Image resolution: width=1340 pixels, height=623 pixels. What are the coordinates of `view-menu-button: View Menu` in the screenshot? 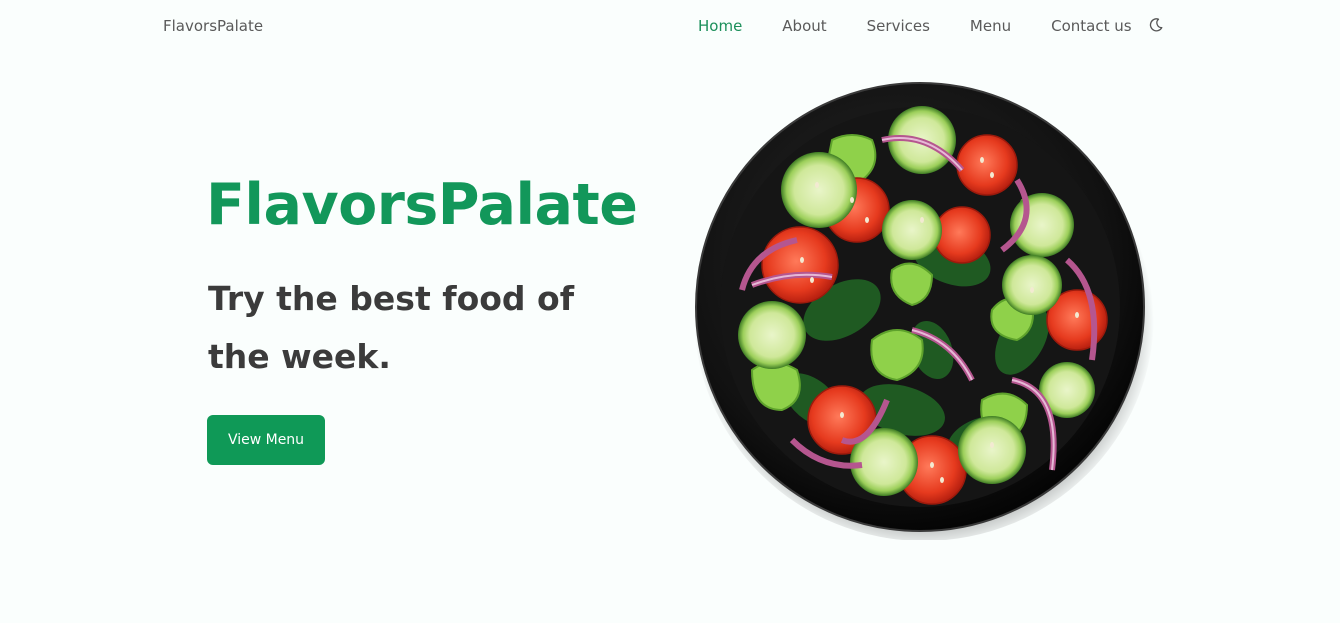 It's located at (266, 440).